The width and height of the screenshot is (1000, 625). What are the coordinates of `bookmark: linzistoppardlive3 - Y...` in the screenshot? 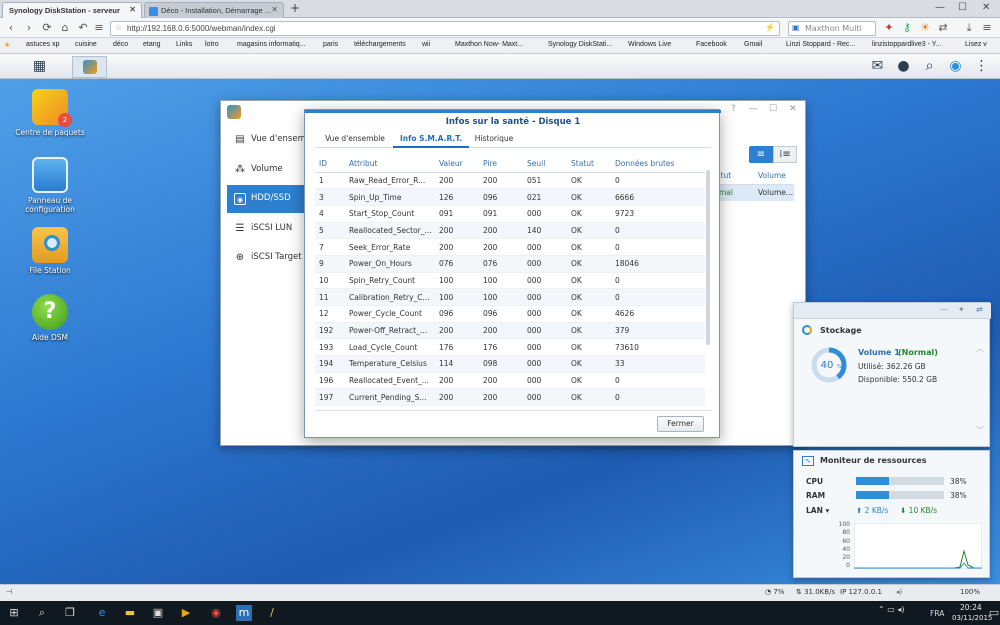 It's located at (906, 44).